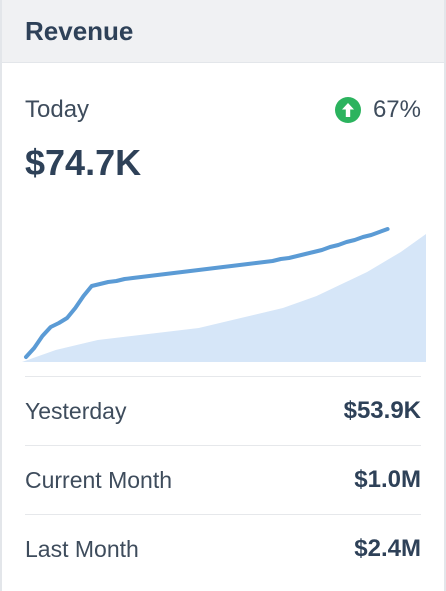  What do you see at coordinates (76, 410) in the screenshot?
I see `stat-label: Yesterday` at bounding box center [76, 410].